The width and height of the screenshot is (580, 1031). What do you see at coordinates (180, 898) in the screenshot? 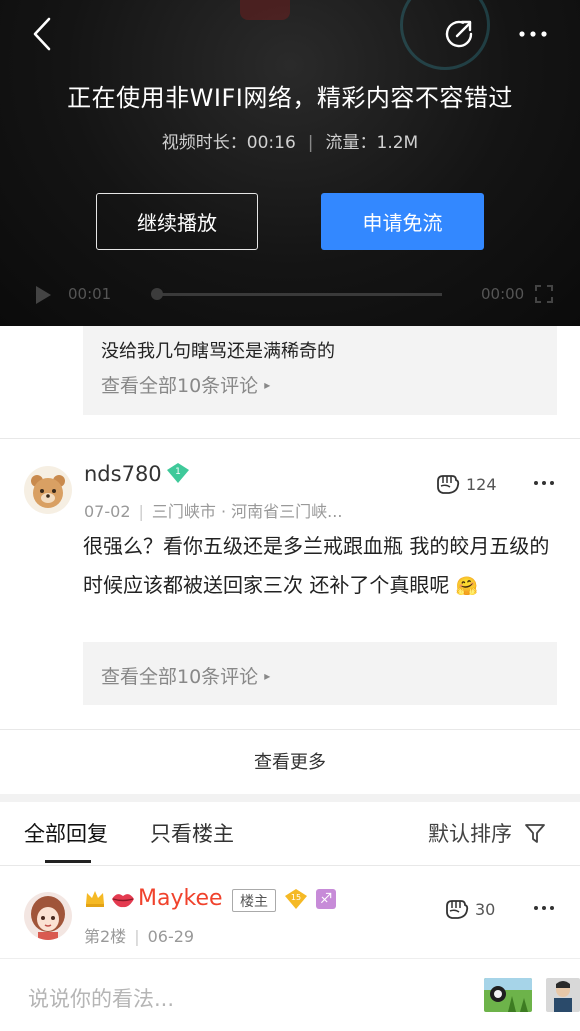
I see `post-username: Maykee` at bounding box center [180, 898].